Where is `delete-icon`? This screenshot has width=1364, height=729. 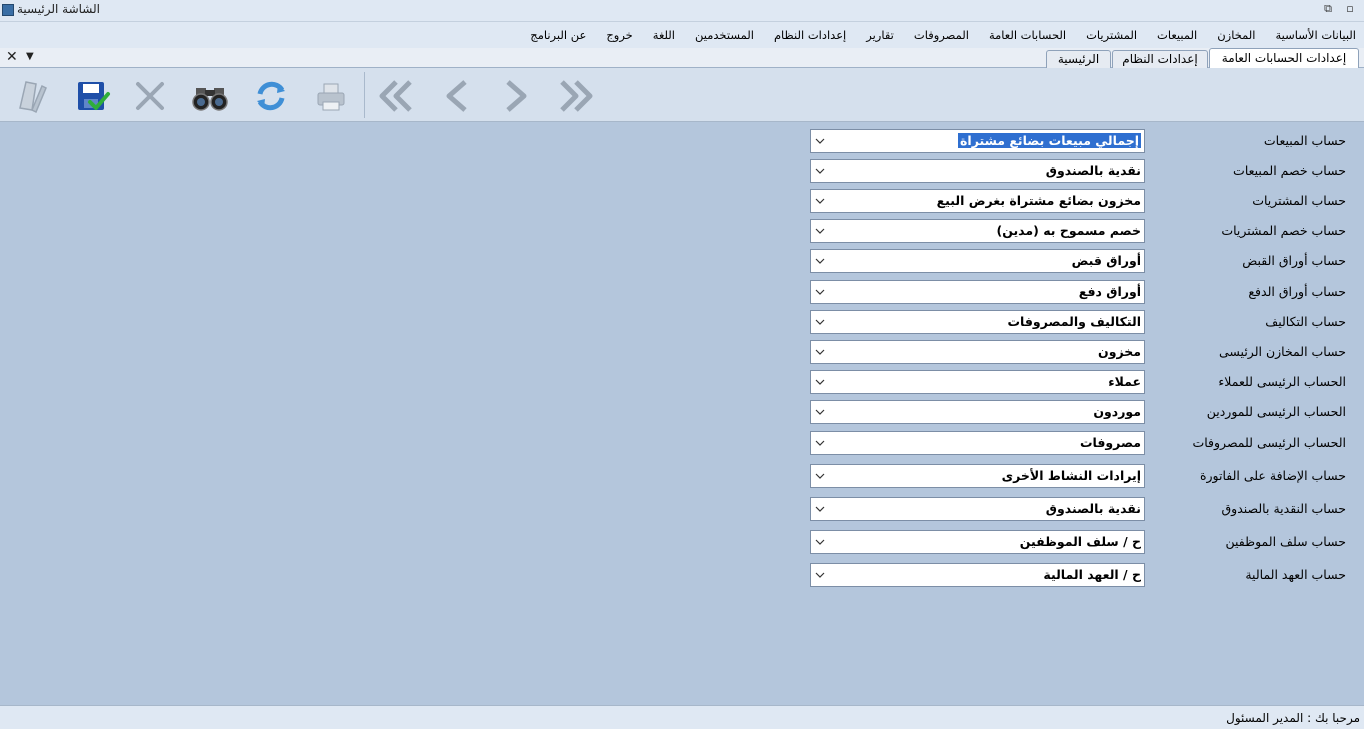
delete-icon is located at coordinates (150, 96).